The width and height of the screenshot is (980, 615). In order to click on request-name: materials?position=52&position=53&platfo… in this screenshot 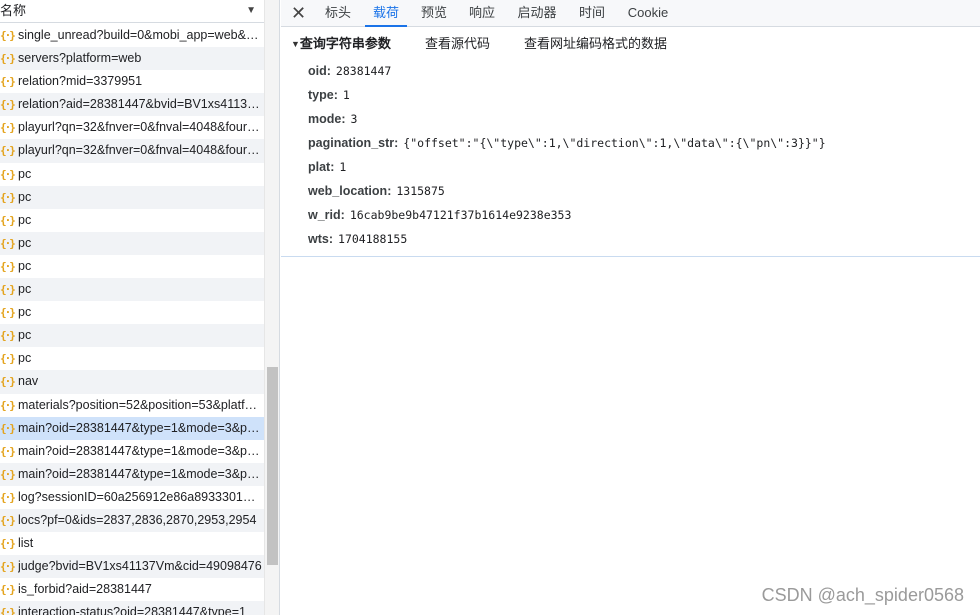, I will do `click(140, 405)`.